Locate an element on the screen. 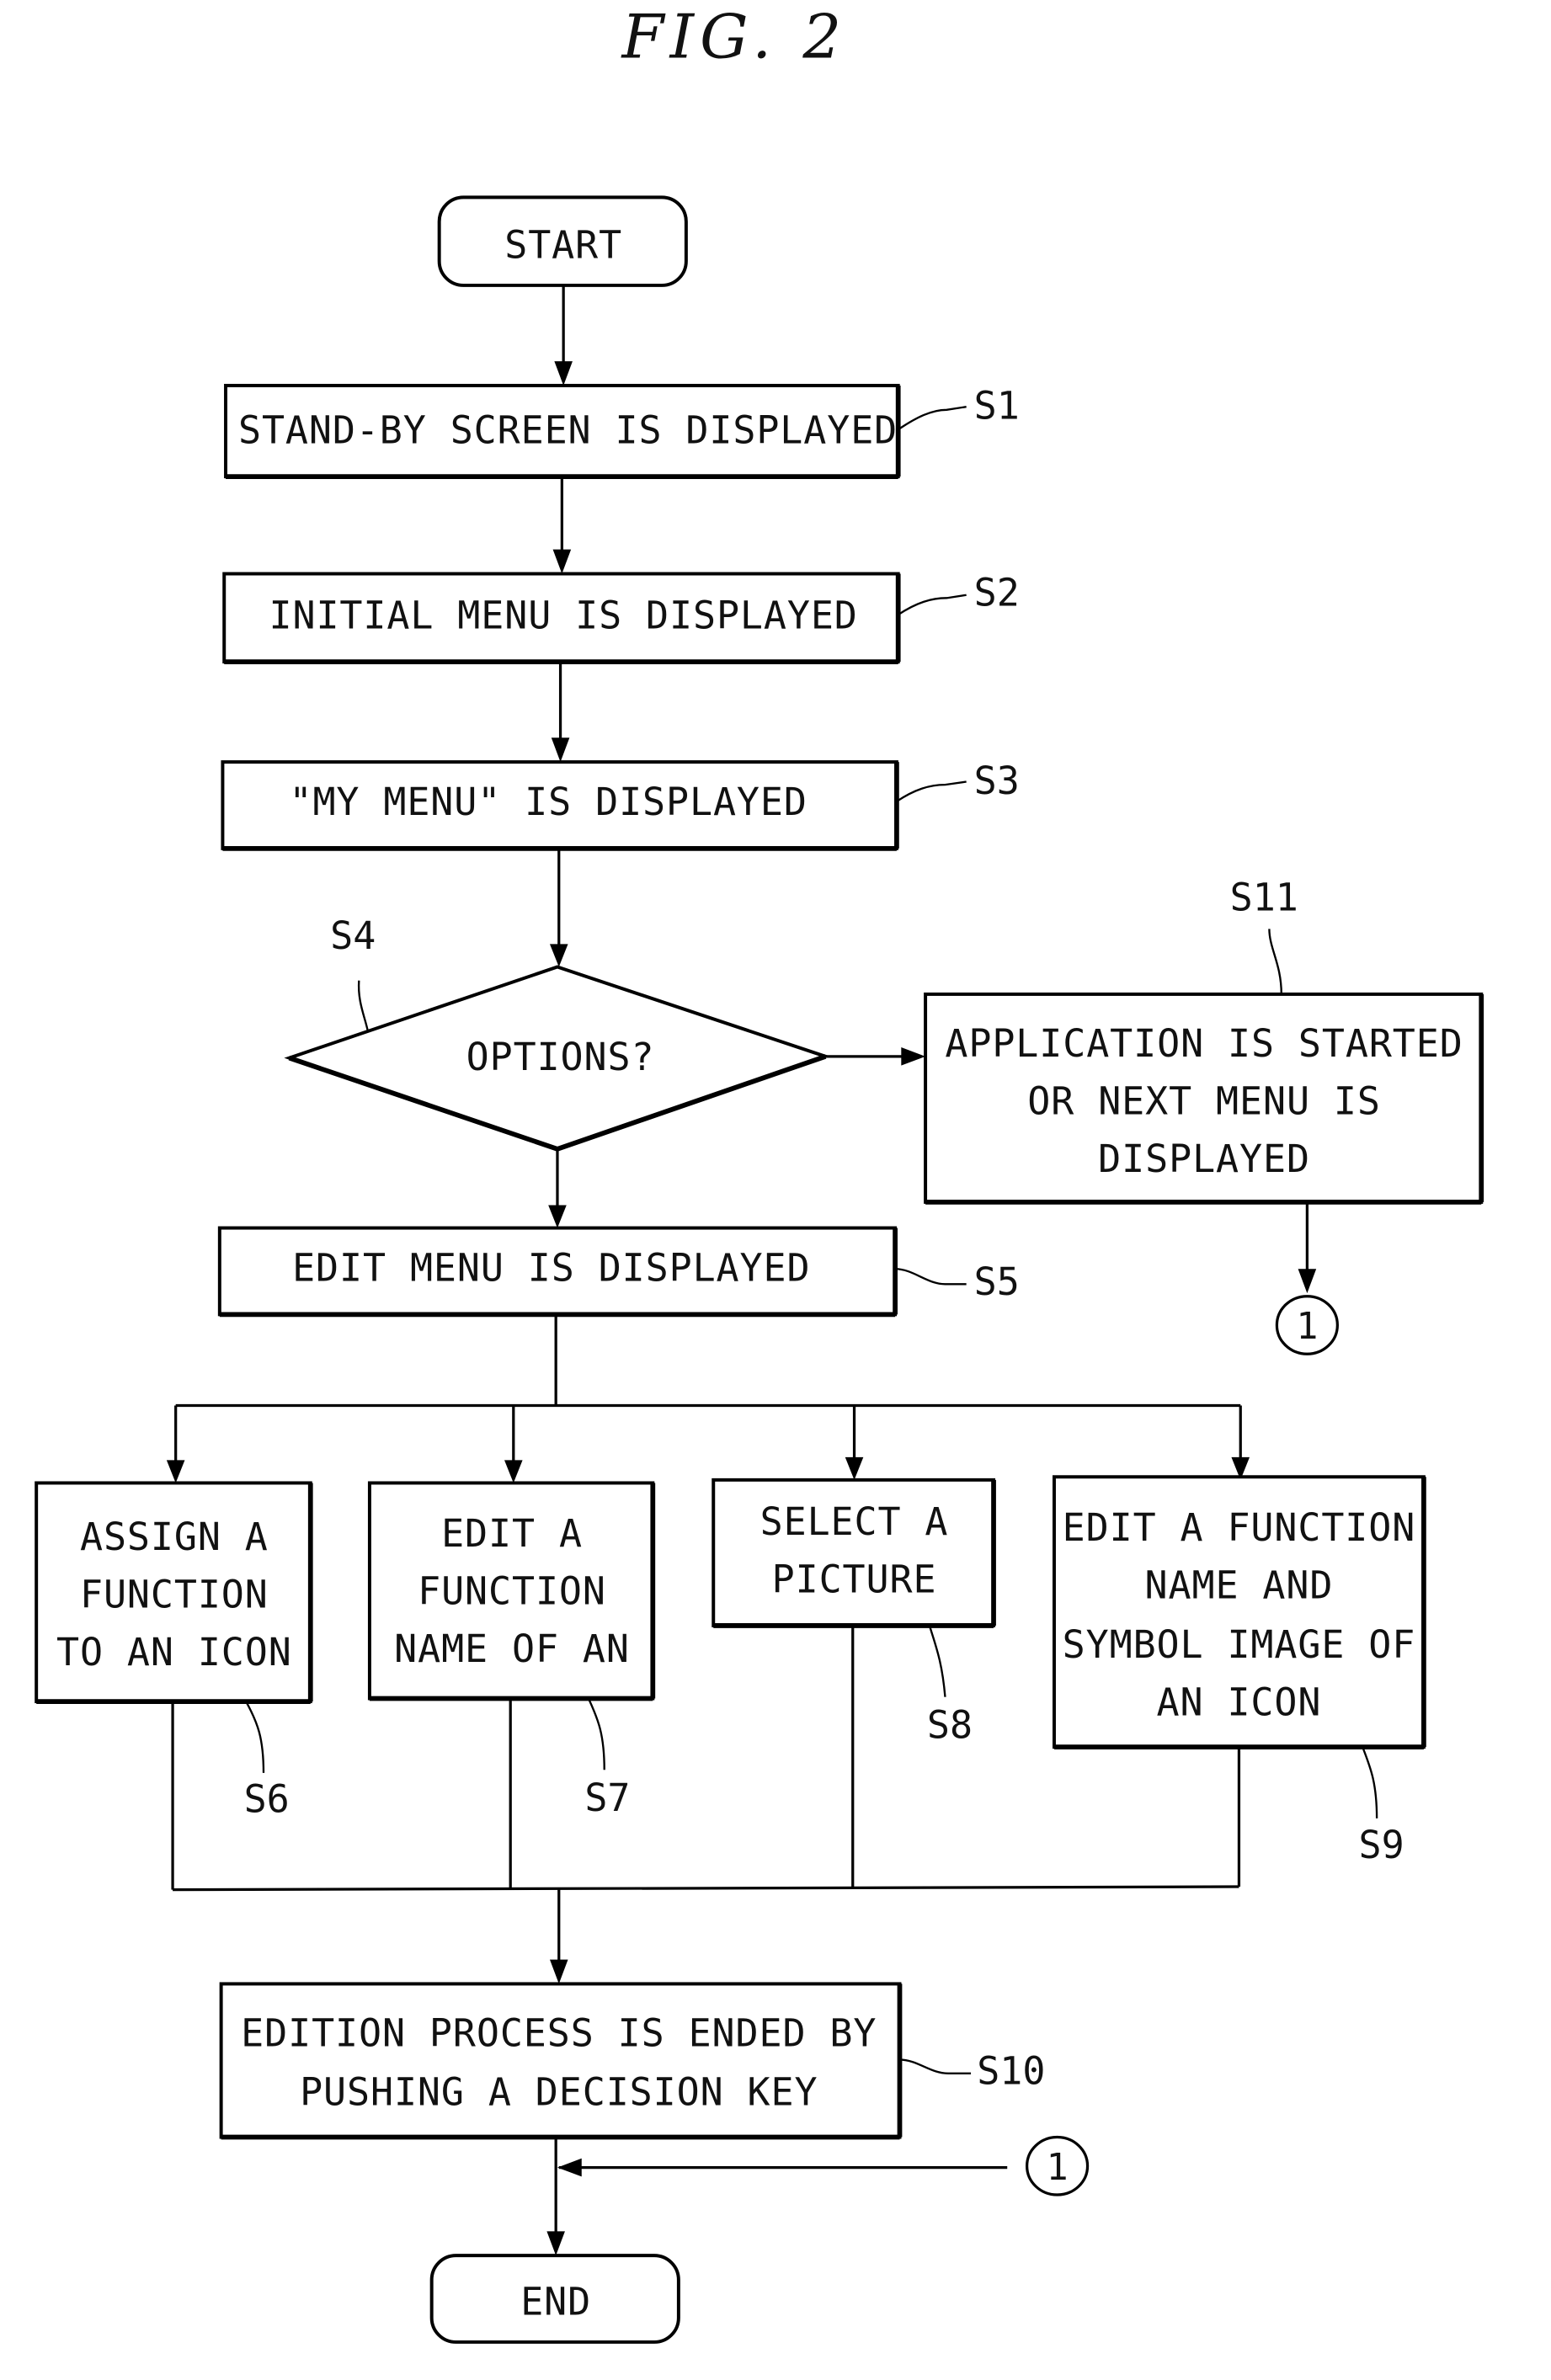  connector-in-text: 1 is located at coordinates (1058, 2168).